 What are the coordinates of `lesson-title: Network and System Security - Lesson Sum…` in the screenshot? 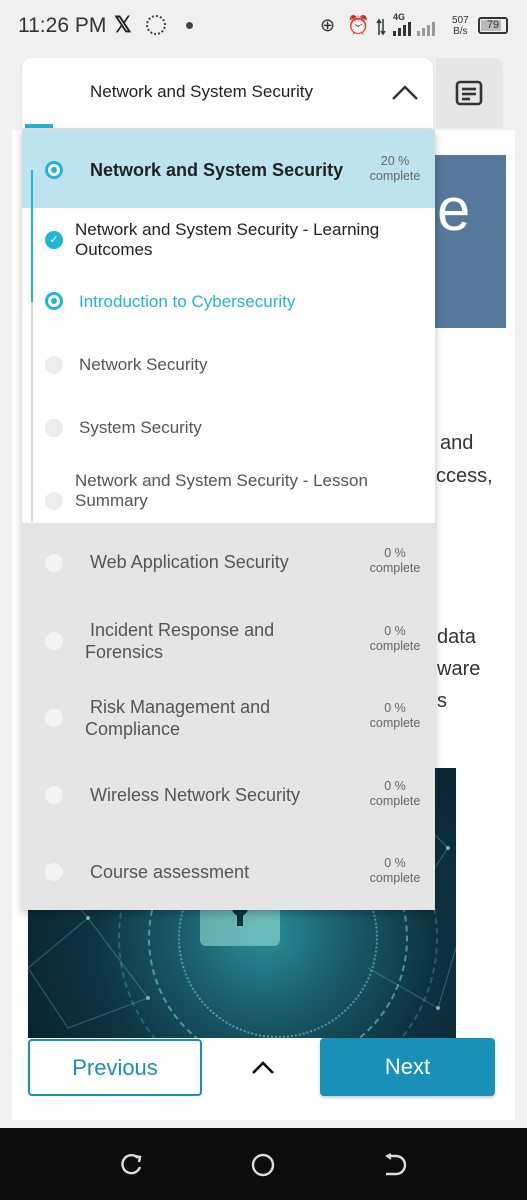 It's located at (221, 490).